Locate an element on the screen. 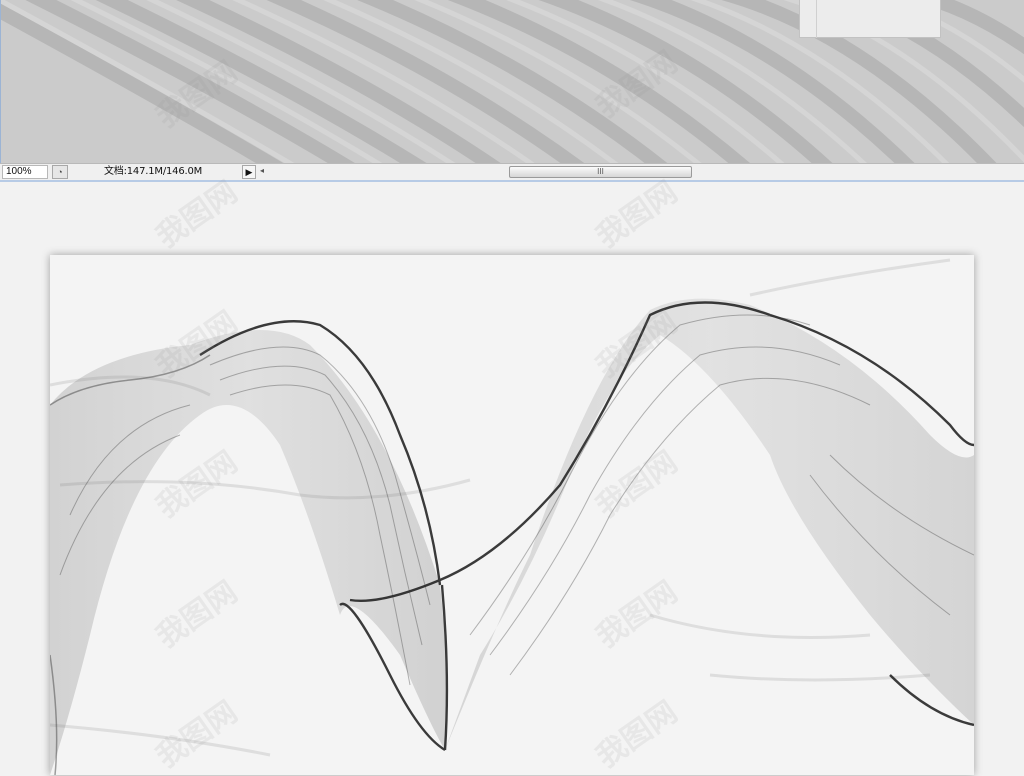 This screenshot has height=776, width=1024. status-menu-icon: ◔ is located at coordinates (60, 172).